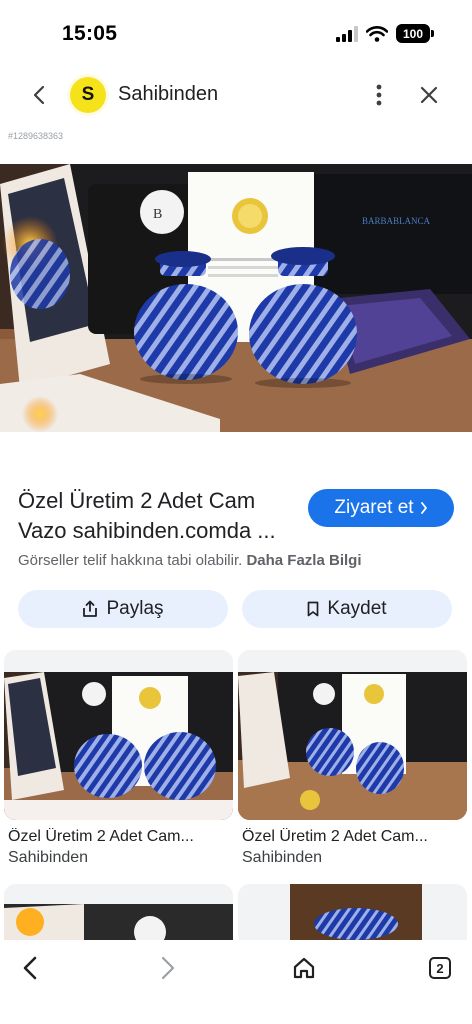 Image resolution: width=472 pixels, height=1024 pixels. I want to click on copyright-text: Görseller telif hakkına tabi olabilir., so click(130, 560).